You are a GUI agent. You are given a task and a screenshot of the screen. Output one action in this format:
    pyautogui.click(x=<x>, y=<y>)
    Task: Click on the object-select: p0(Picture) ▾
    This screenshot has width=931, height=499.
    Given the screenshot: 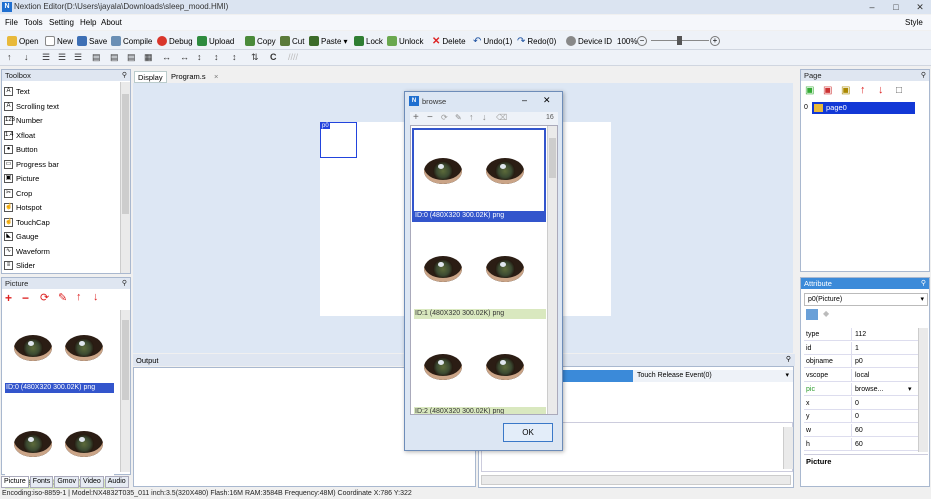 What is the action you would take?
    pyautogui.click(x=866, y=299)
    